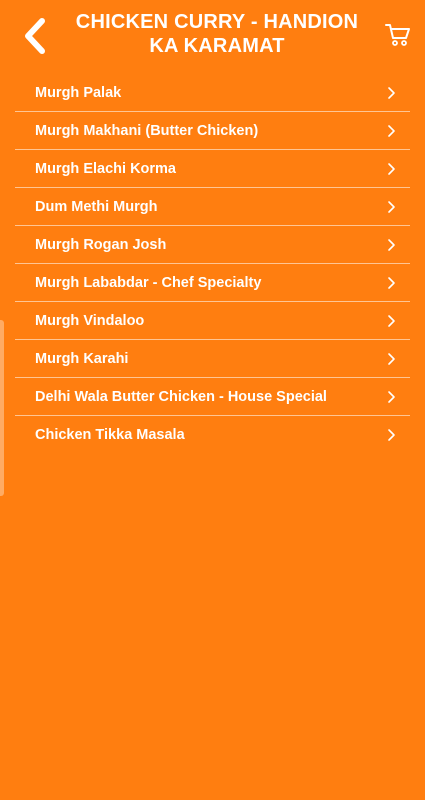 The height and width of the screenshot is (800, 425). Describe the element at coordinates (212, 207) in the screenshot. I see `list-item: Dum Methi Murgh` at that location.